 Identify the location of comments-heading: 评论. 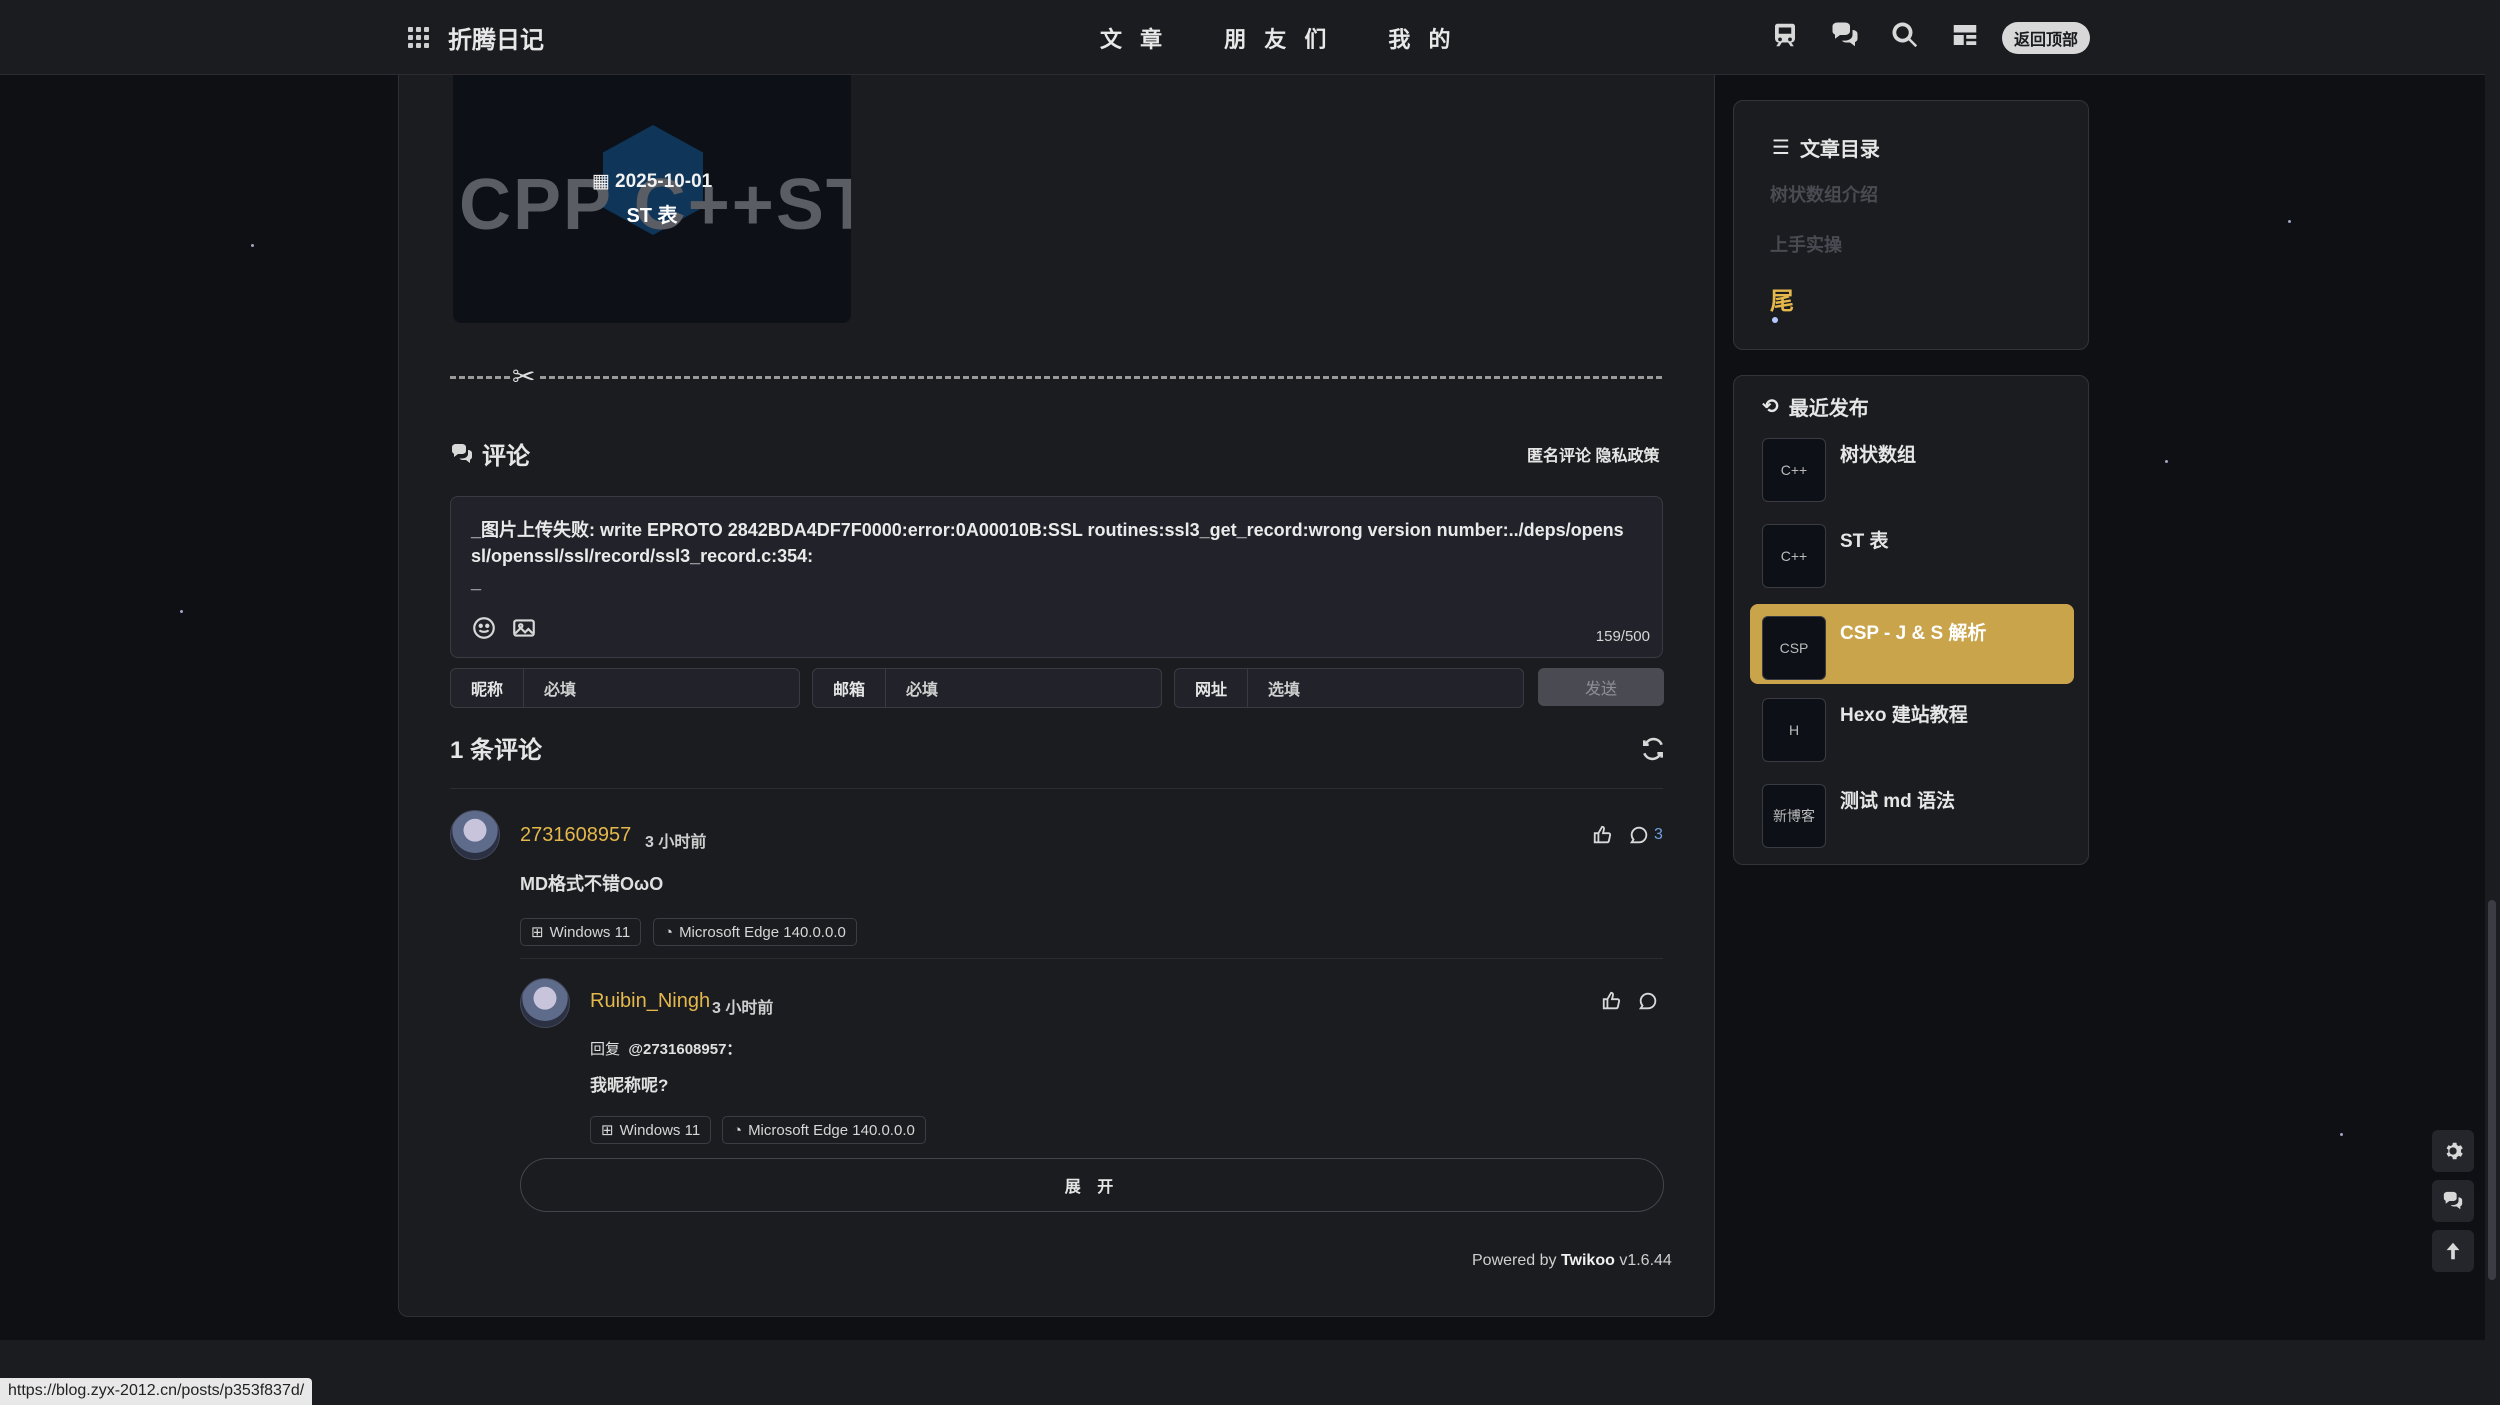
(490, 453).